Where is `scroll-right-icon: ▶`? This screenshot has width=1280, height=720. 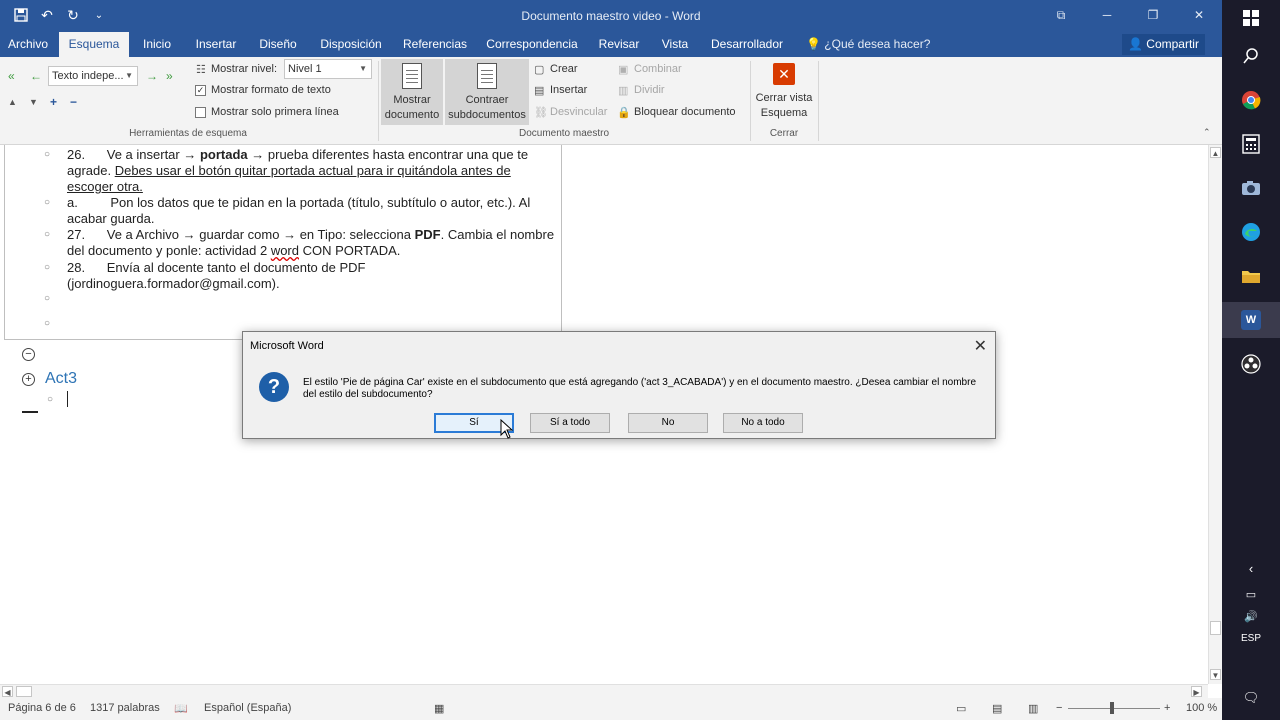 scroll-right-icon: ▶ is located at coordinates (1196, 691).